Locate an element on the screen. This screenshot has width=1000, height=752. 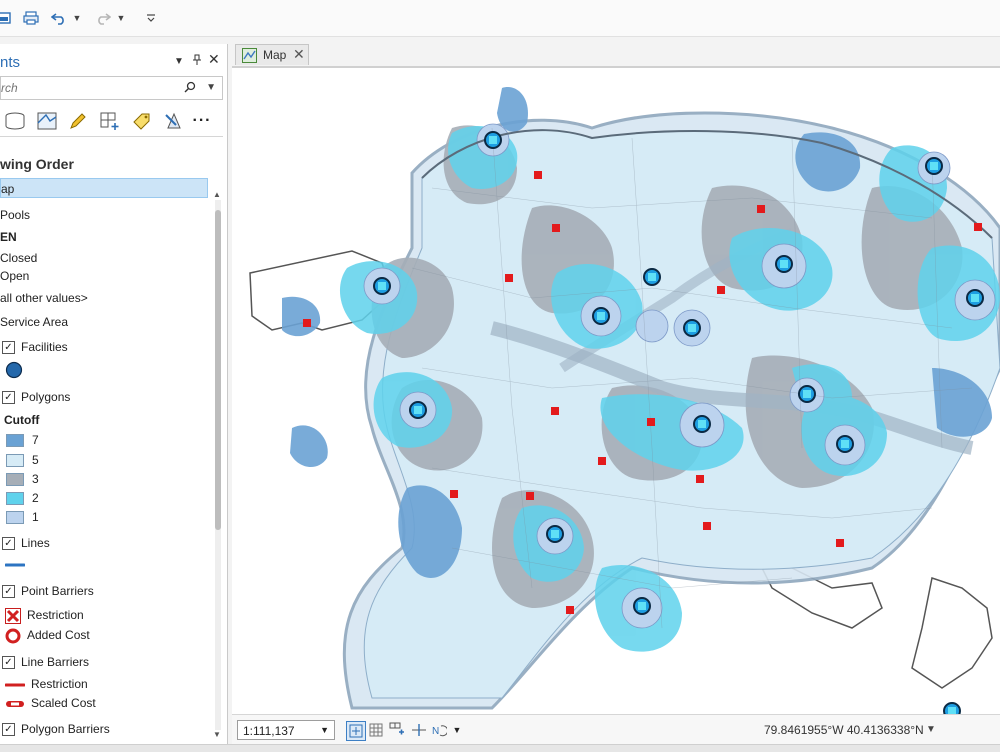
pencil-icon is located at coordinates (78, 121).